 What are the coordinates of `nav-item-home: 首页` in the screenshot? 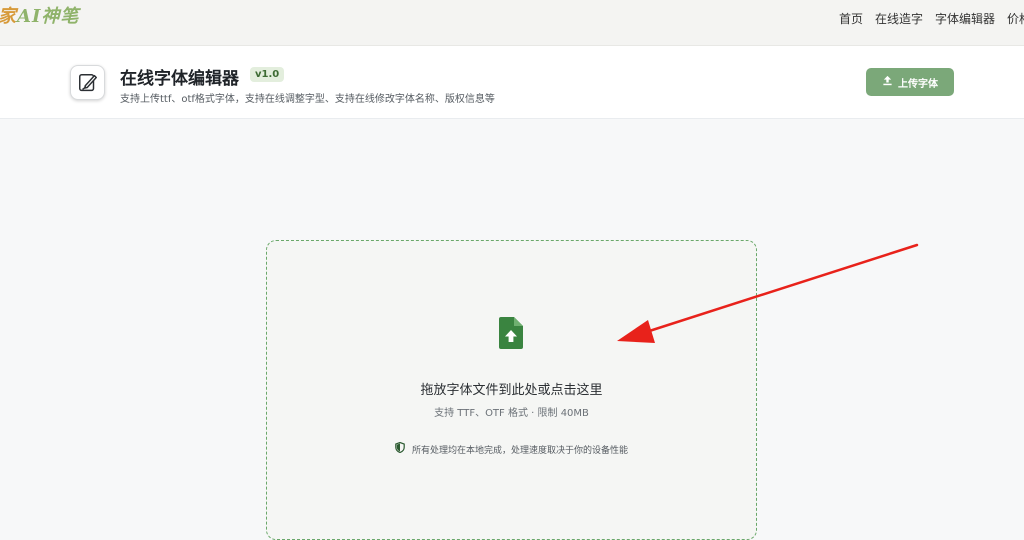 It's located at (851, 18).